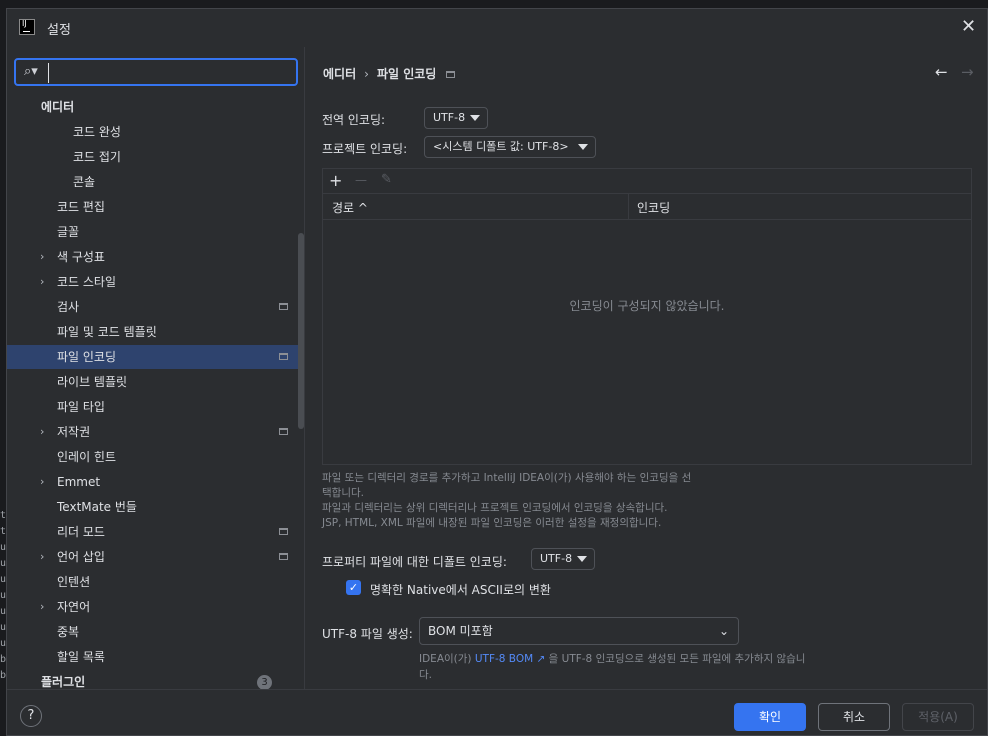 This screenshot has height=736, width=988. Describe the element at coordinates (155, 679) in the screenshot. I see `sidebar-item: 플러그인 3` at that location.